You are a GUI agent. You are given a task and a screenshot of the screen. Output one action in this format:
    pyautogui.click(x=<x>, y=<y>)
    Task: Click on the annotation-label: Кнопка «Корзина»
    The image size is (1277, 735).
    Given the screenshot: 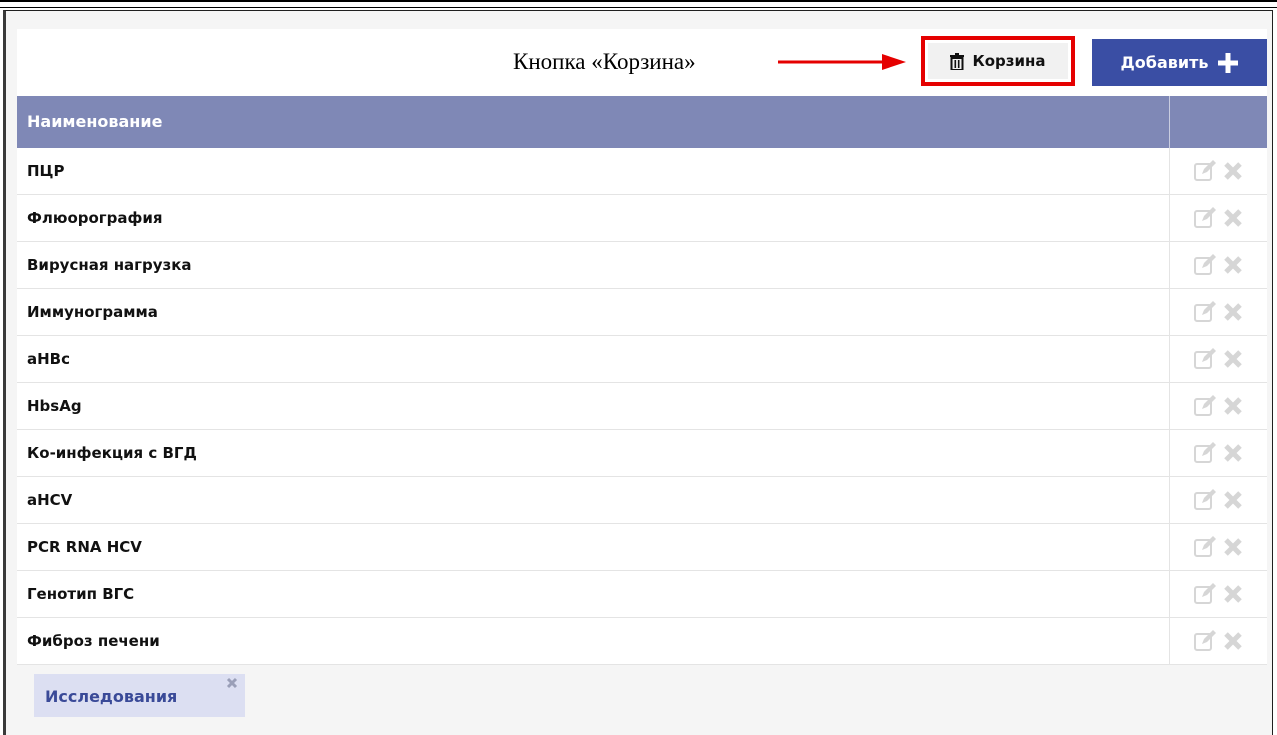 What is the action you would take?
    pyautogui.click(x=604, y=61)
    